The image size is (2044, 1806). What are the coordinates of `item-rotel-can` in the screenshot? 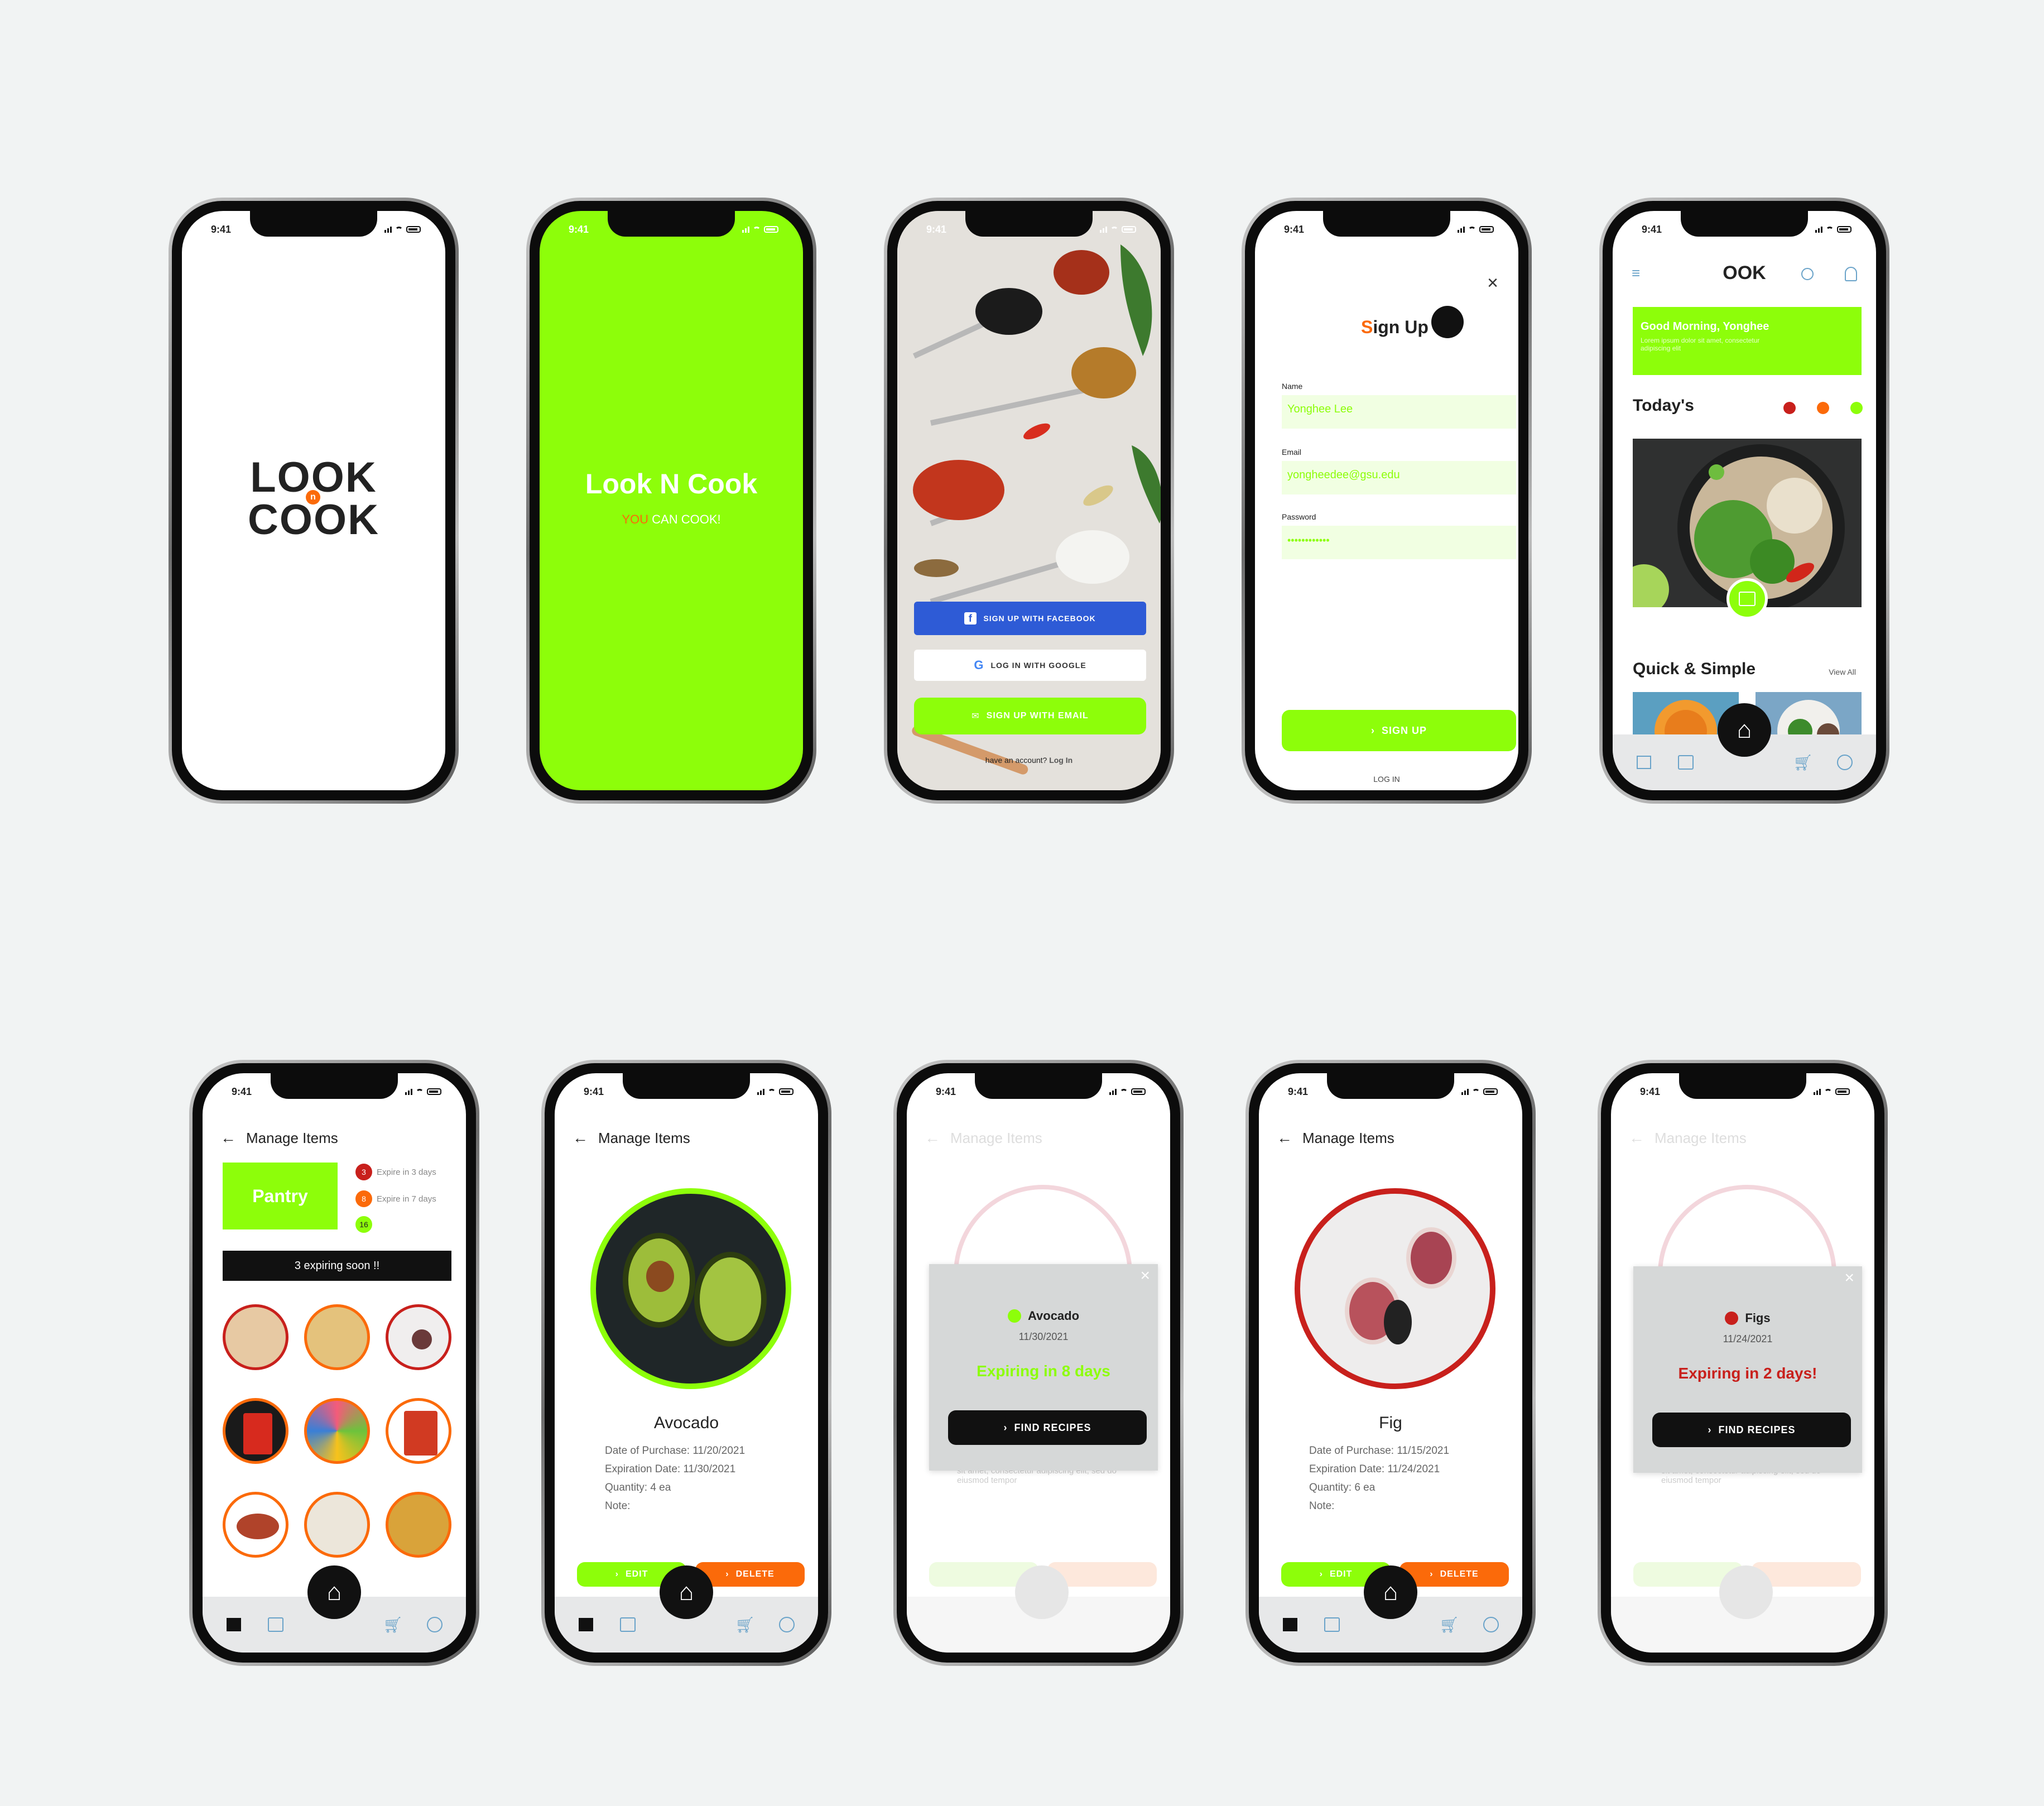 It's located at (418, 1431).